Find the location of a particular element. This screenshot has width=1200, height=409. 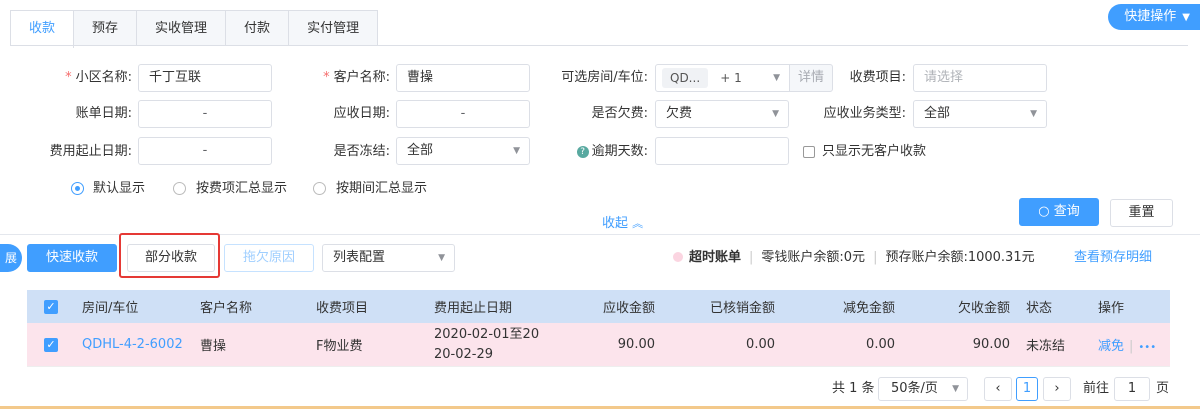

partial-collect-highlight is located at coordinates (169, 255).